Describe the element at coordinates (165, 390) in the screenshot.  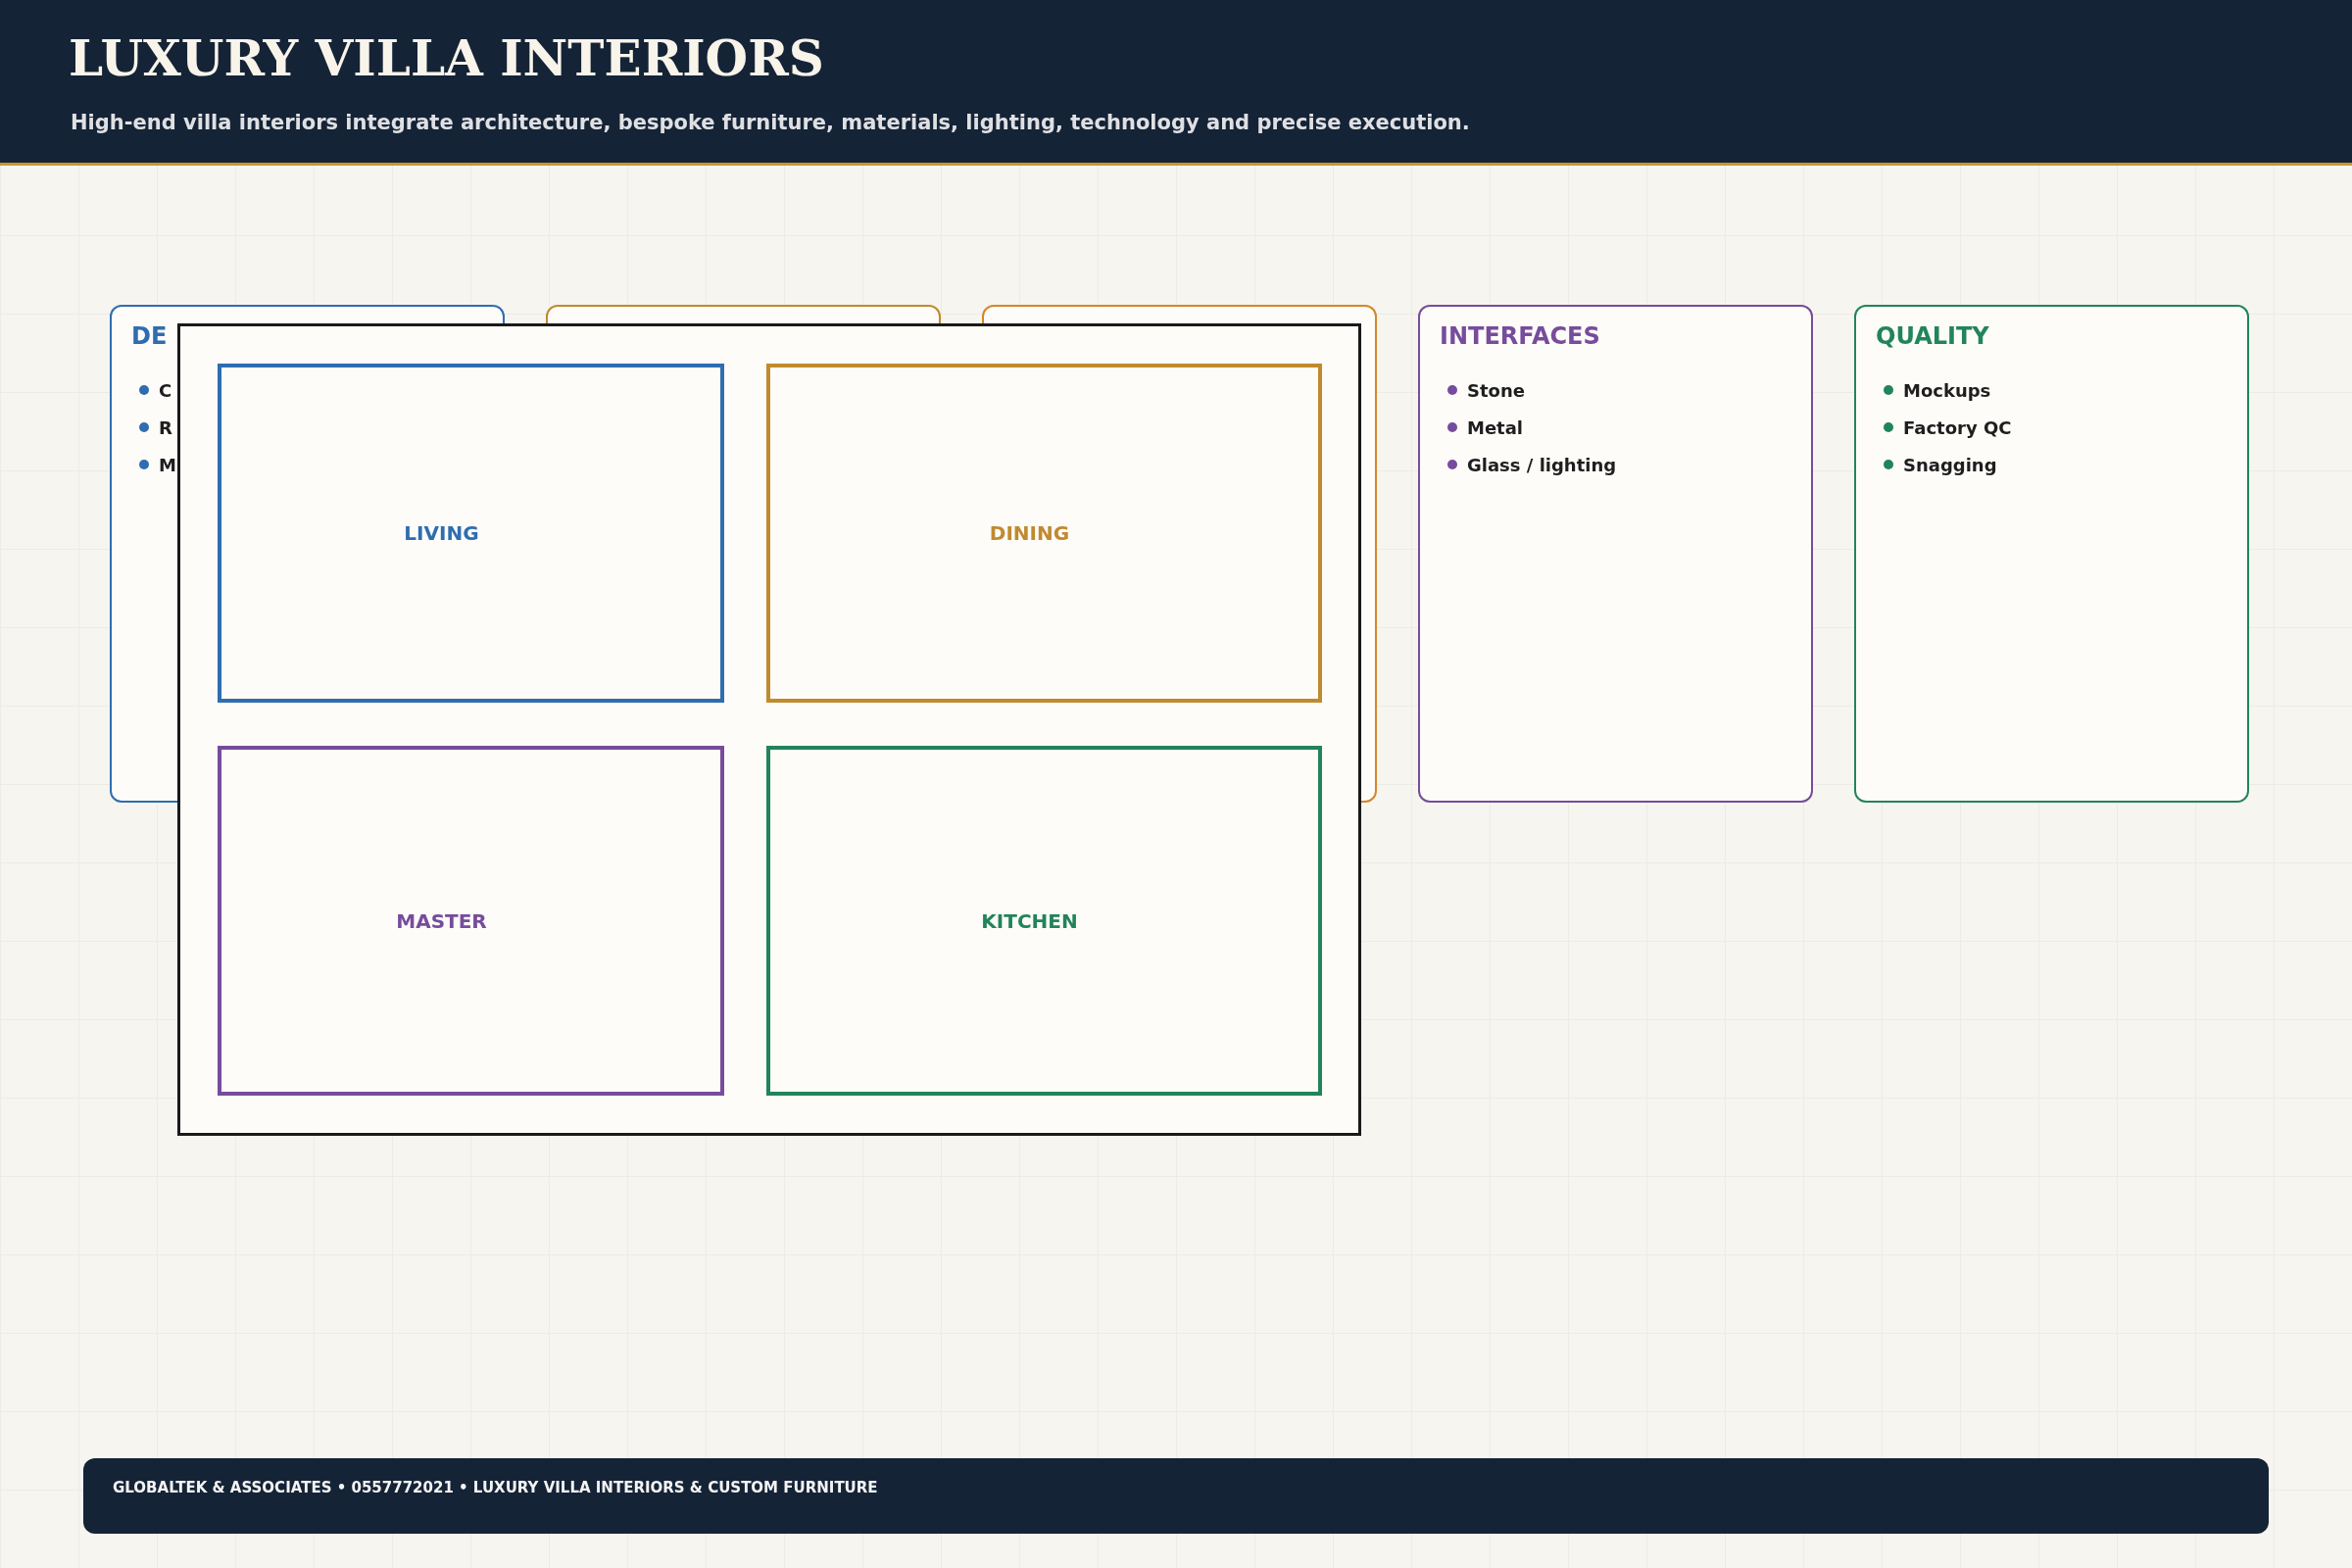
I see `list-item: C` at that location.